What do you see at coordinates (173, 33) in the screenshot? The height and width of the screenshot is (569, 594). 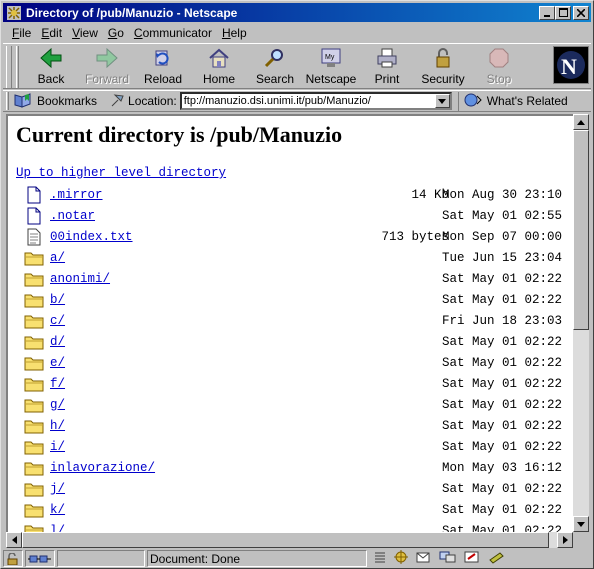 I see `menu-communicator: Communicator` at bounding box center [173, 33].